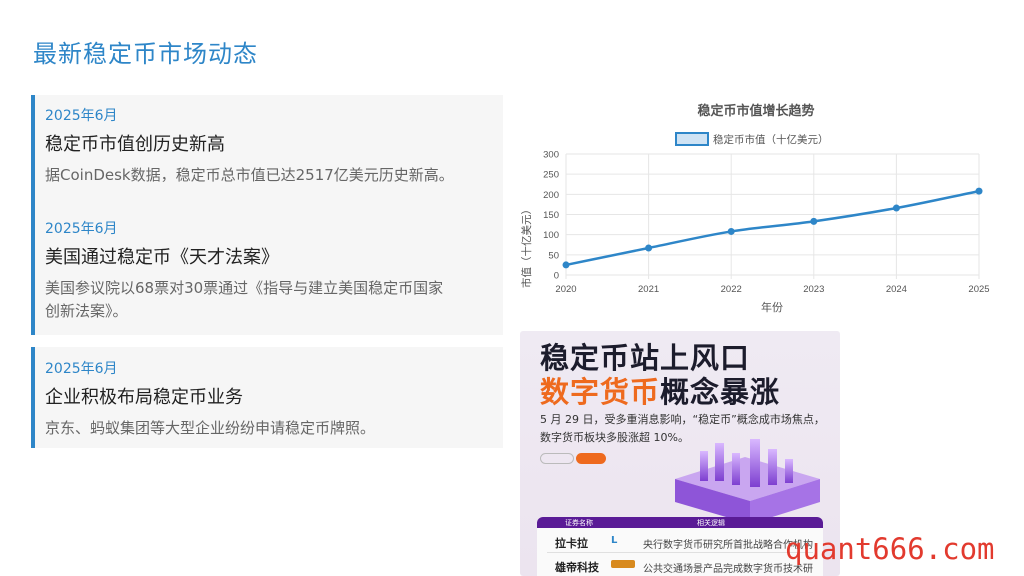 The image size is (1024, 576). What do you see at coordinates (249, 175) in the screenshot?
I see `news-description: 据CoinDesk数据，稳定币总市值已达2517亿美元历史新高。` at bounding box center [249, 175].